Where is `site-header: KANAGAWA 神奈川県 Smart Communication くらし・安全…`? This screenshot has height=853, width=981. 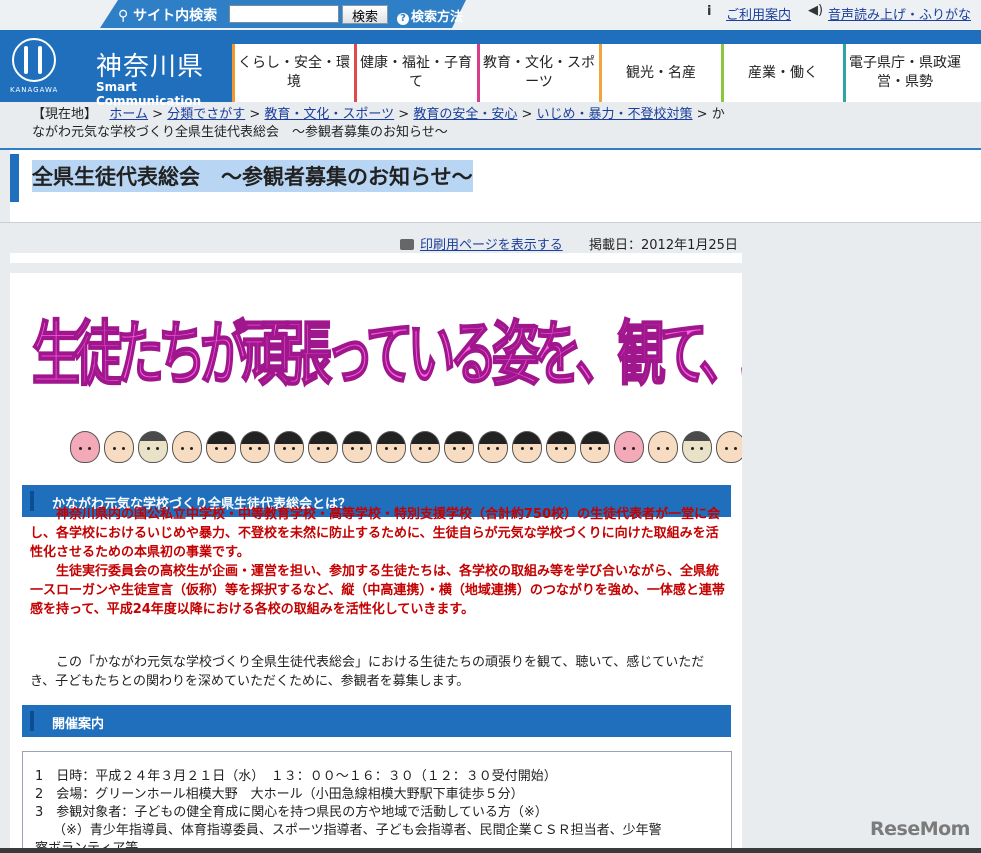 site-header: KANAGAWA 神奈川県 Smart Communication くらし・安全… is located at coordinates (490, 69).